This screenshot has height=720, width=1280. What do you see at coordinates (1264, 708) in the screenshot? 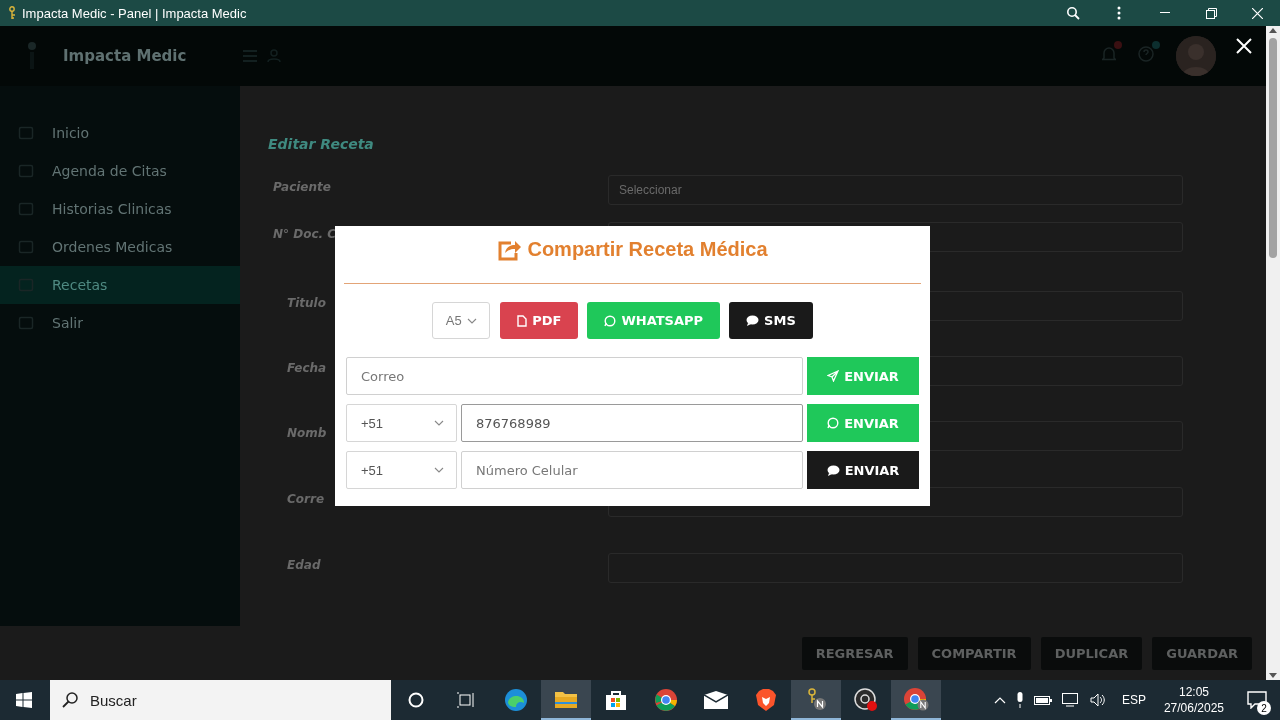
I see `notification-count: 2` at bounding box center [1264, 708].